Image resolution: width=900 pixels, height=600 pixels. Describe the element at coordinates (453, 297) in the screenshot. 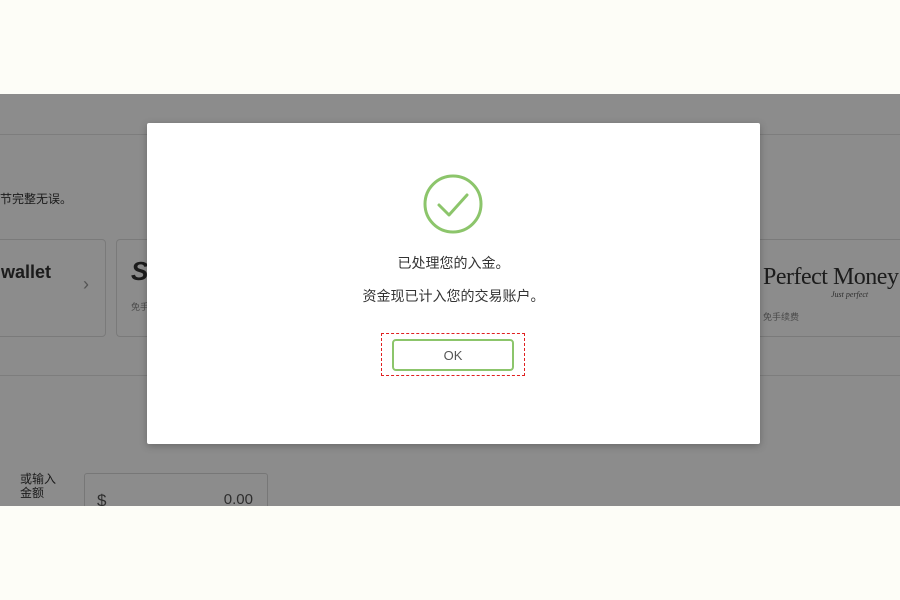

I see `dialog-message-line2: 资金现已计入您的交易账户。` at that location.